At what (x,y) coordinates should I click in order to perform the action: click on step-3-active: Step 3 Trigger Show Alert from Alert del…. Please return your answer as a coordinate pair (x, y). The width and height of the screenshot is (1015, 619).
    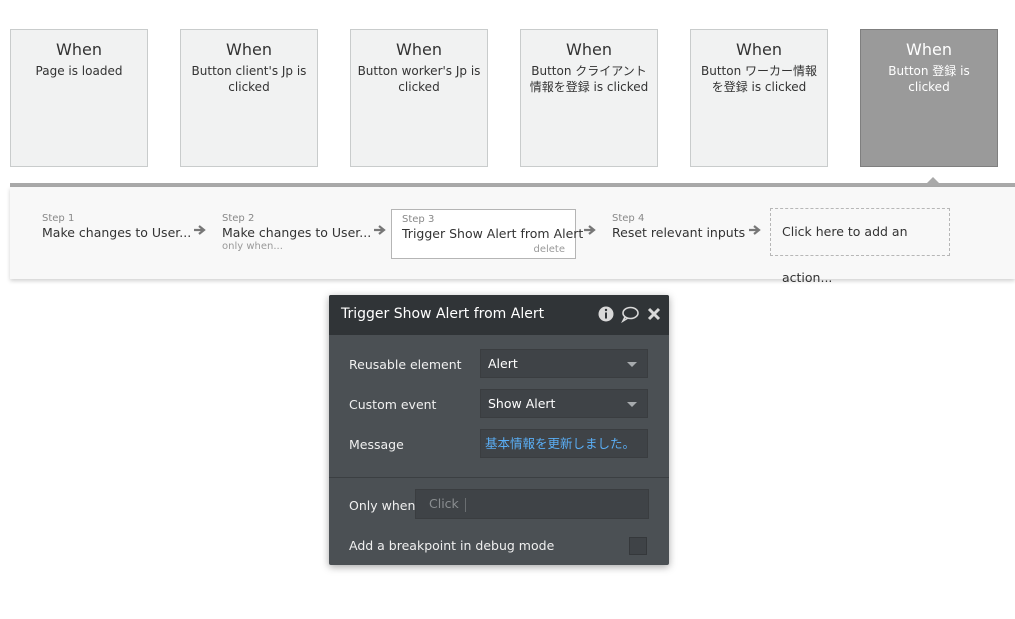
    Looking at the image, I should click on (487, 234).